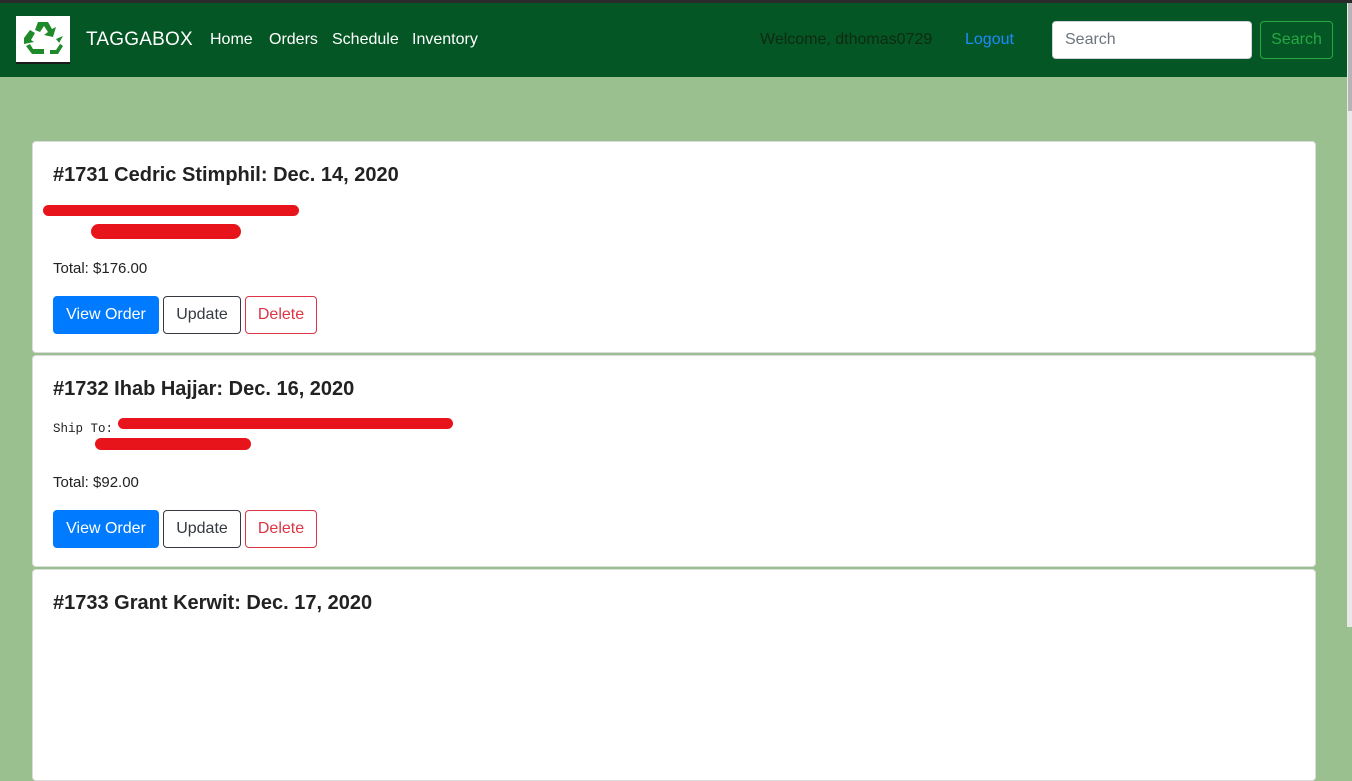 Image resolution: width=1352 pixels, height=781 pixels. What do you see at coordinates (226, 175) in the screenshot?
I see `order-title: #1731 Cedric Stimphil: Dec. 14, 2020` at bounding box center [226, 175].